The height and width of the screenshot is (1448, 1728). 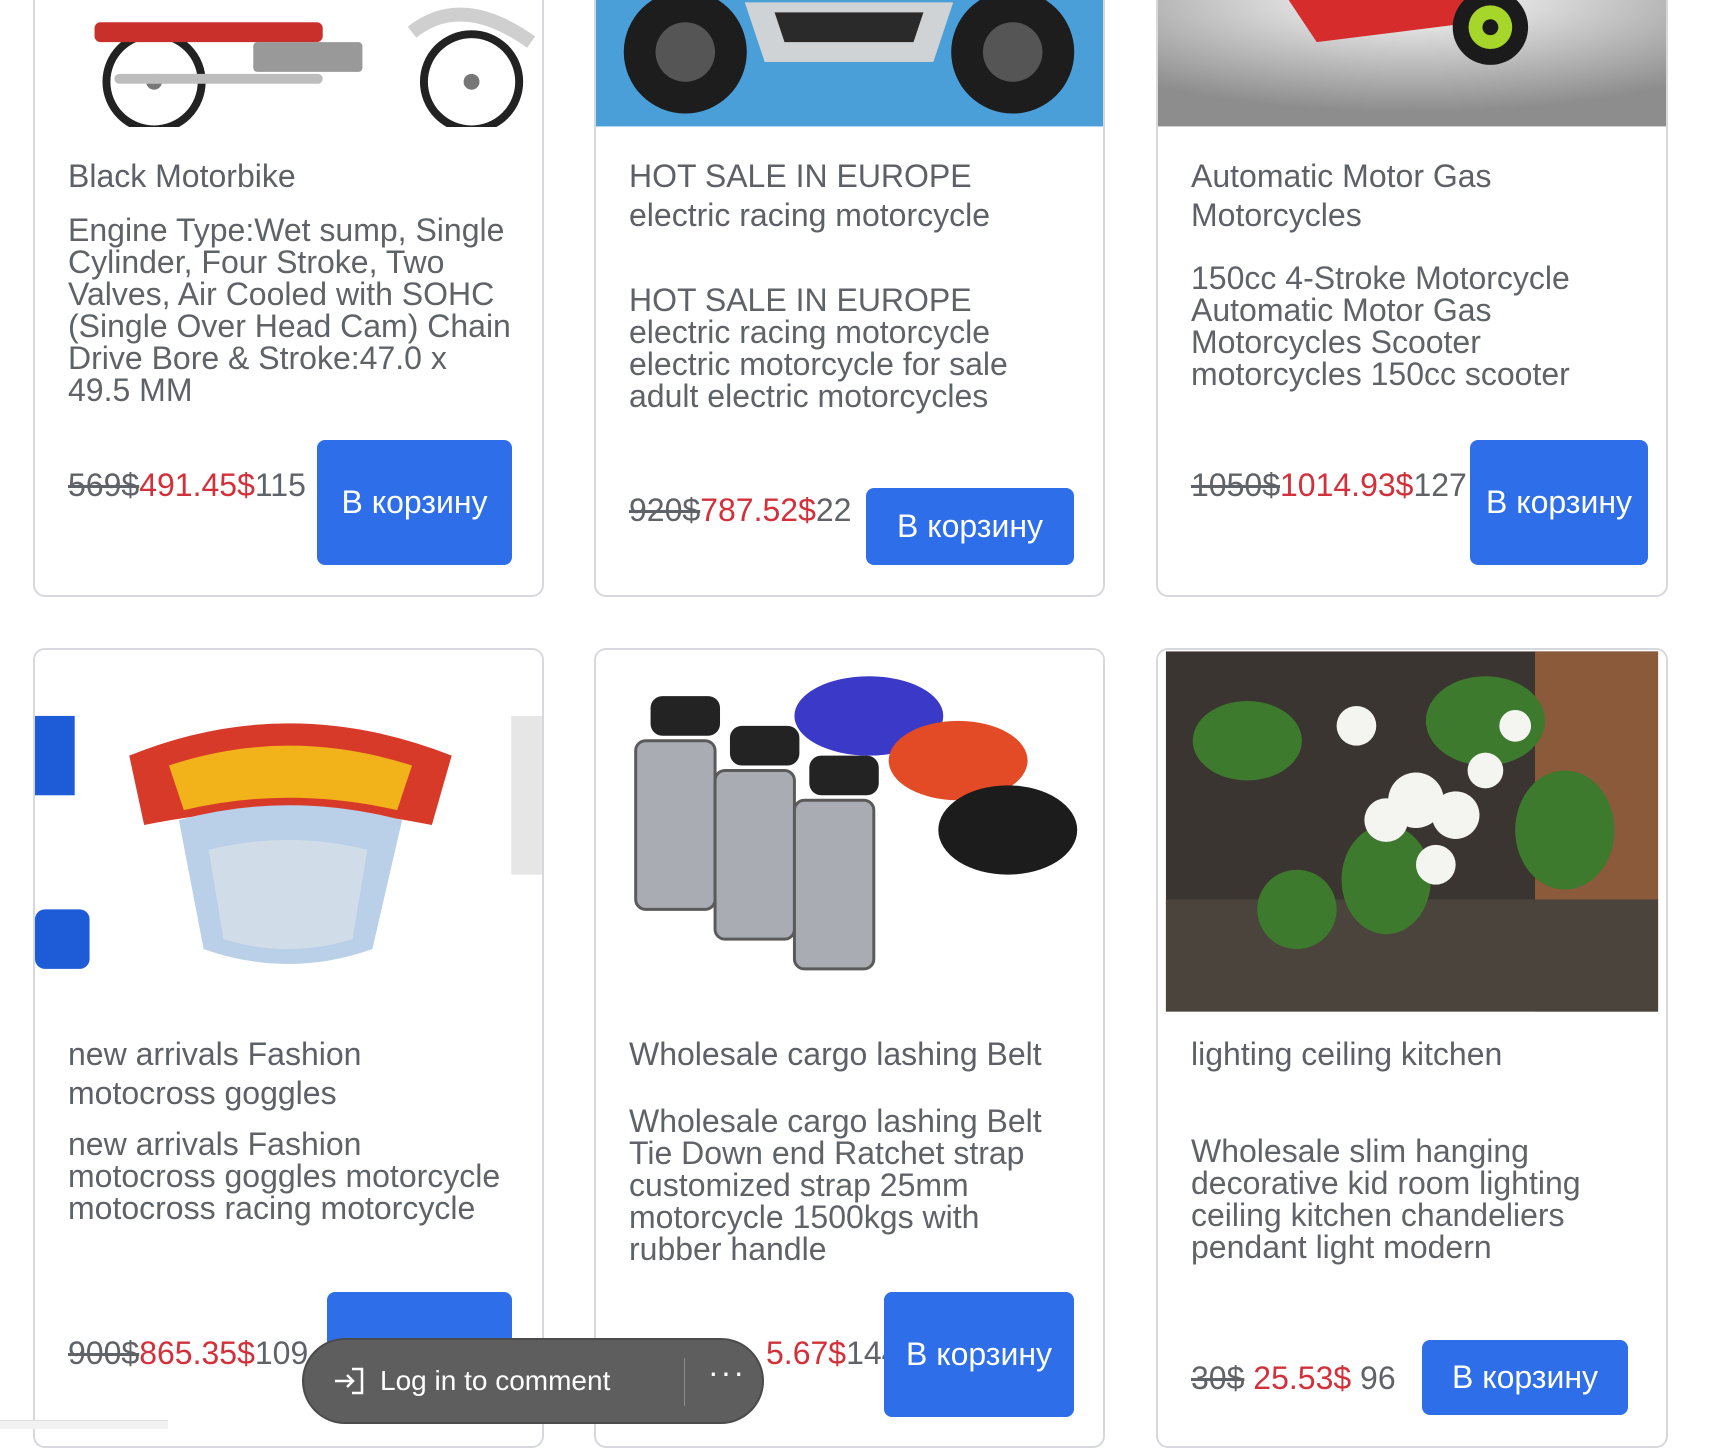 What do you see at coordinates (1302, 1378) in the screenshot?
I see `sale-price: 25.53$` at bounding box center [1302, 1378].